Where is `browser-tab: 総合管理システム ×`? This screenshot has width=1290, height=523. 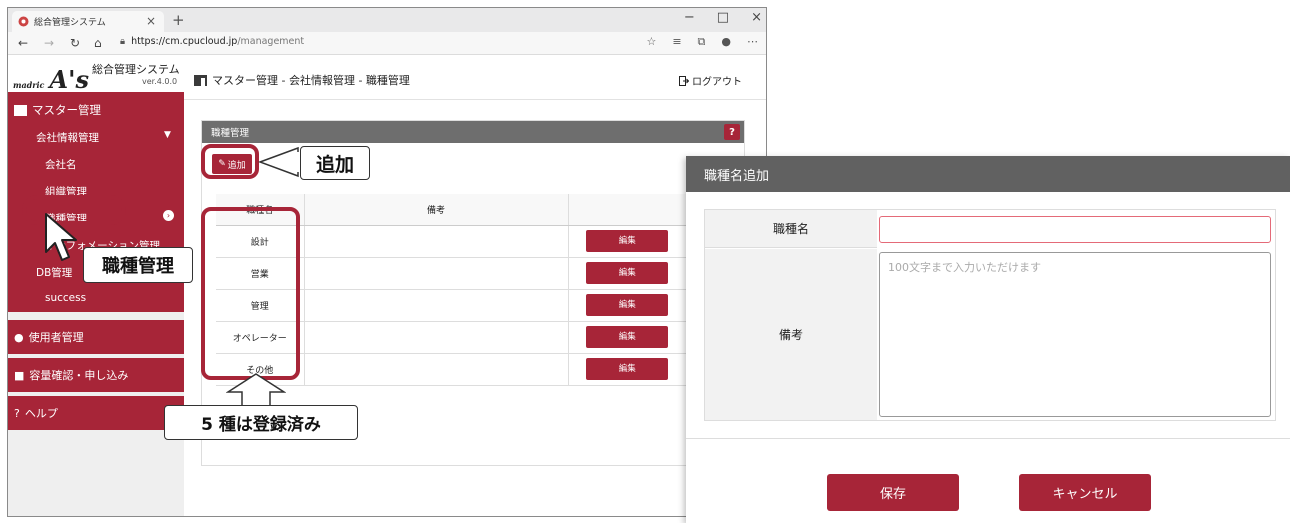 browser-tab: 総合管理システム × is located at coordinates (88, 21).